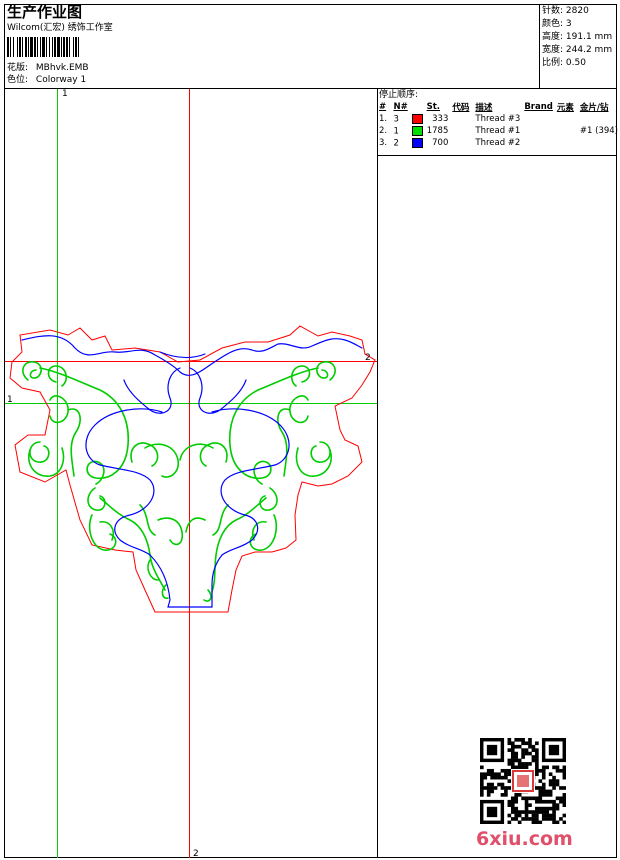  What do you see at coordinates (65, 94) in the screenshot?
I see `green-v-guide-label: 1` at bounding box center [65, 94].